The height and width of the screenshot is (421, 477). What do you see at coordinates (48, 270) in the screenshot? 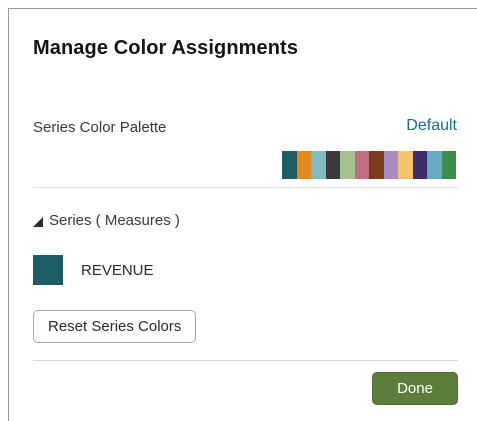
I see `series-color-swatch` at bounding box center [48, 270].